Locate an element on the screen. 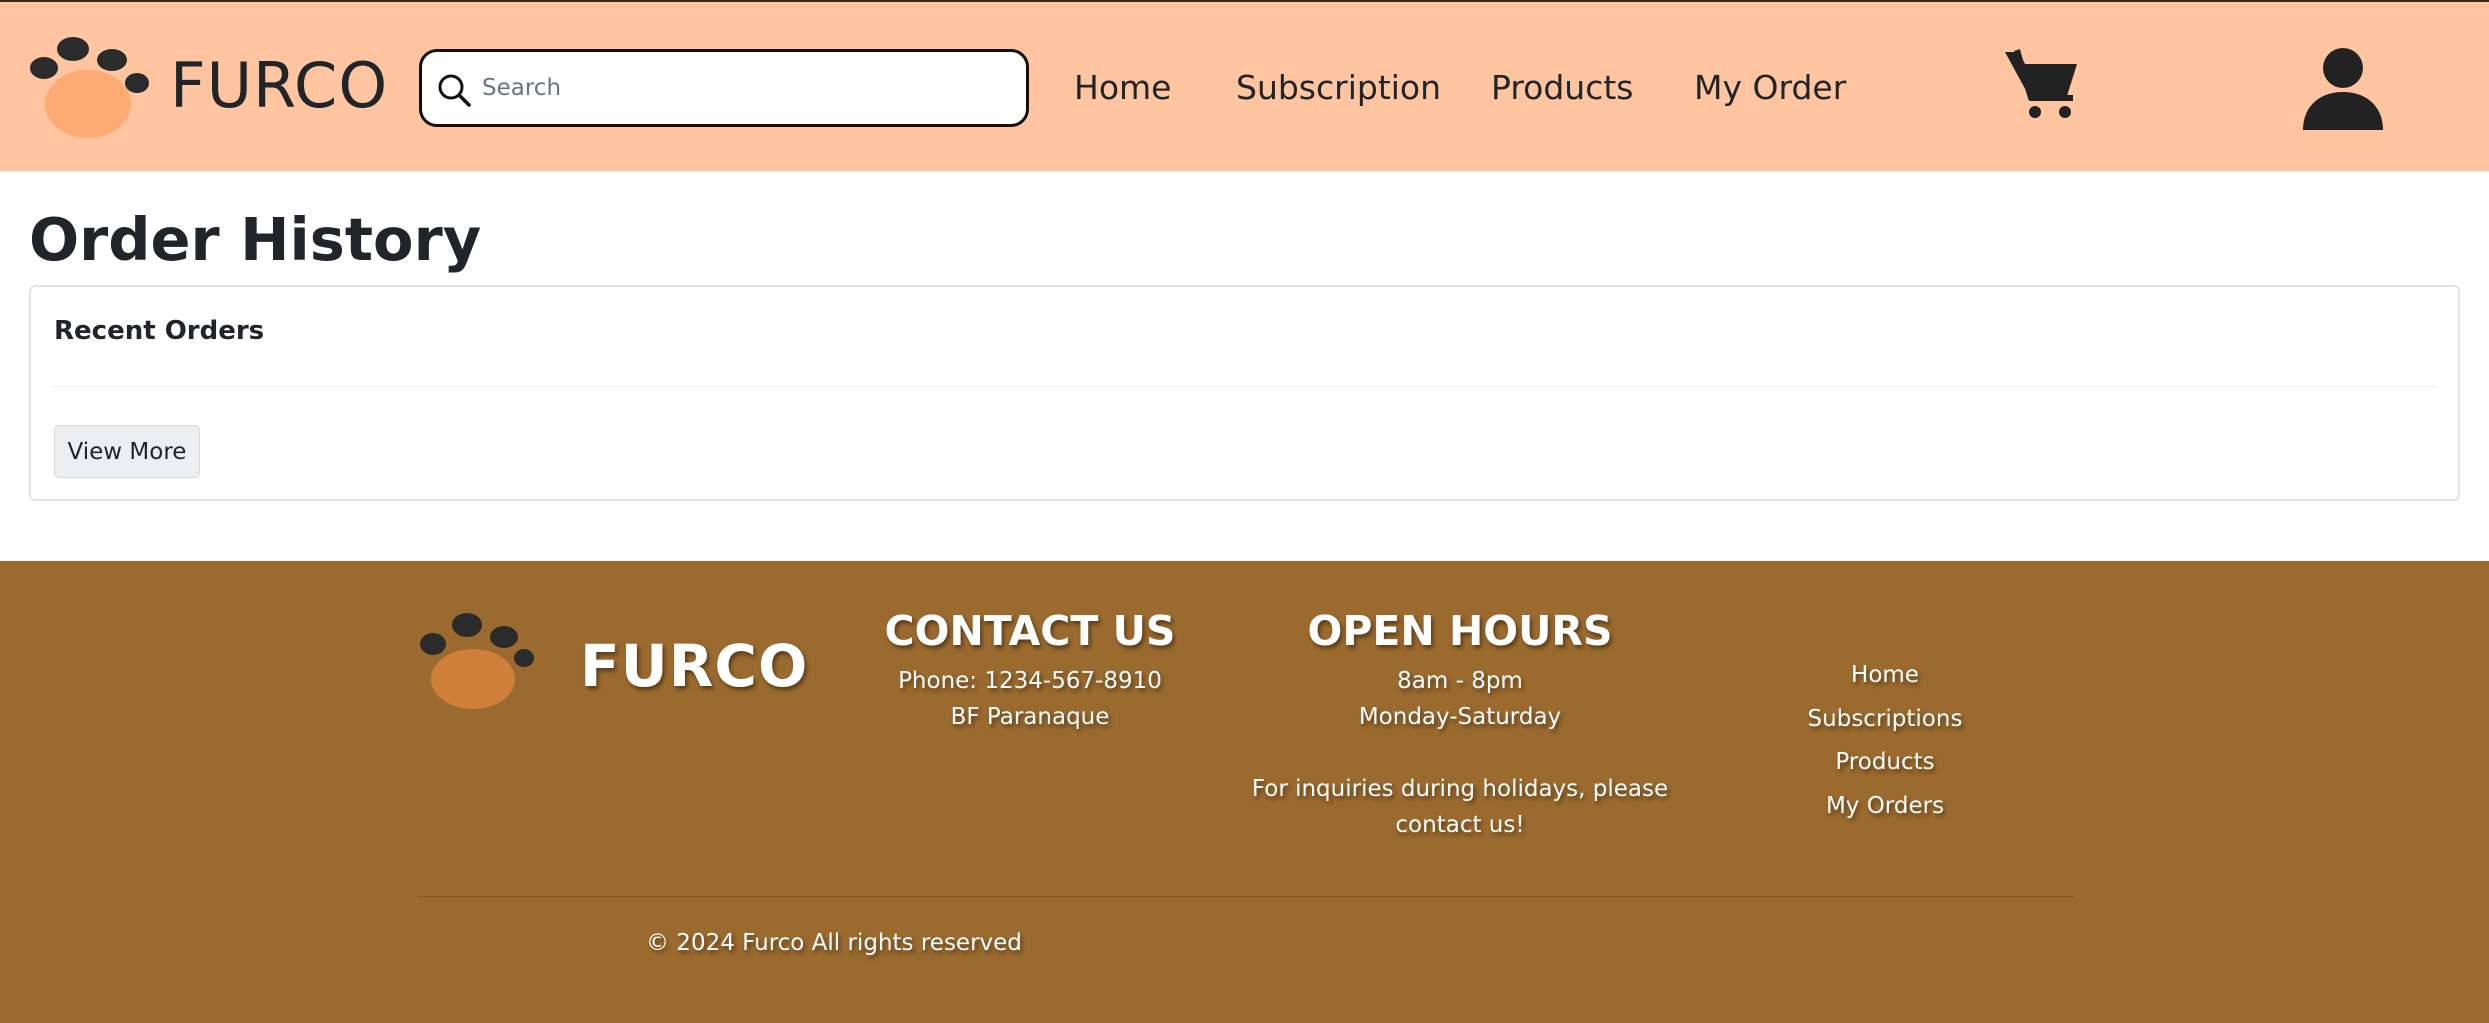 The width and height of the screenshot is (2489, 1023). view-more-button: View More is located at coordinates (127, 451).